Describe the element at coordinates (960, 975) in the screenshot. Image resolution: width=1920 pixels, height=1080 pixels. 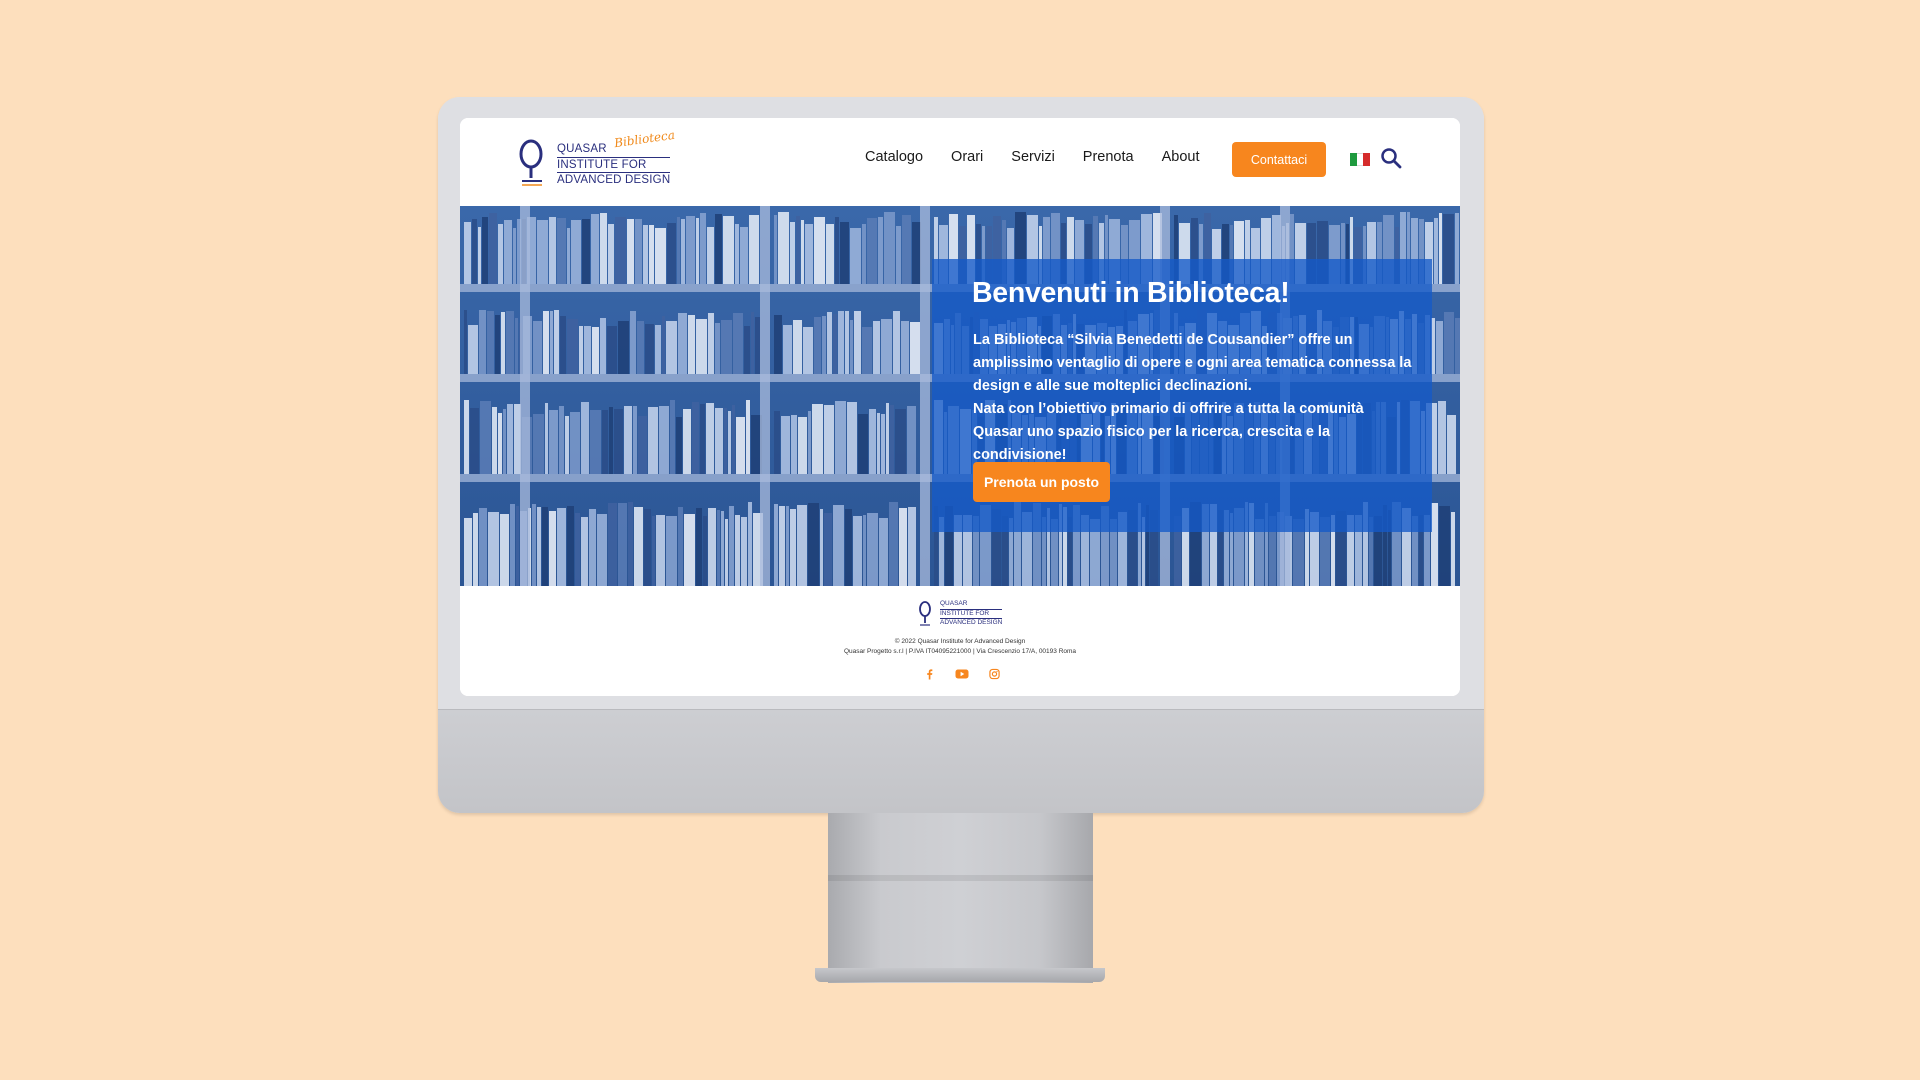
I see `monitor-stand-foot` at that location.